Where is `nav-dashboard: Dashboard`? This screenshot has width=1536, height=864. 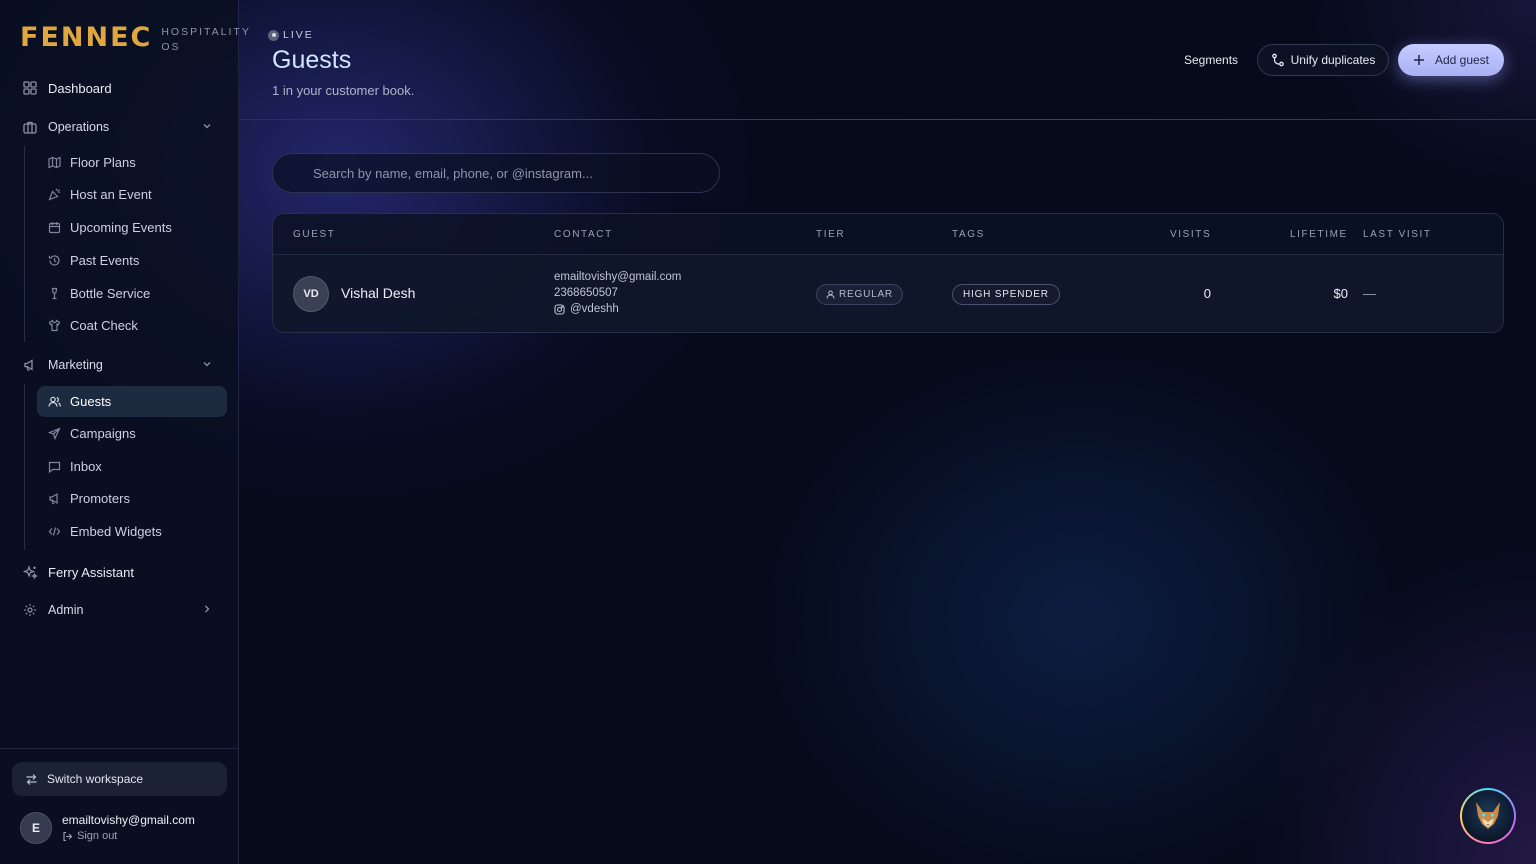
nav-dashboard: Dashboard is located at coordinates (67, 88).